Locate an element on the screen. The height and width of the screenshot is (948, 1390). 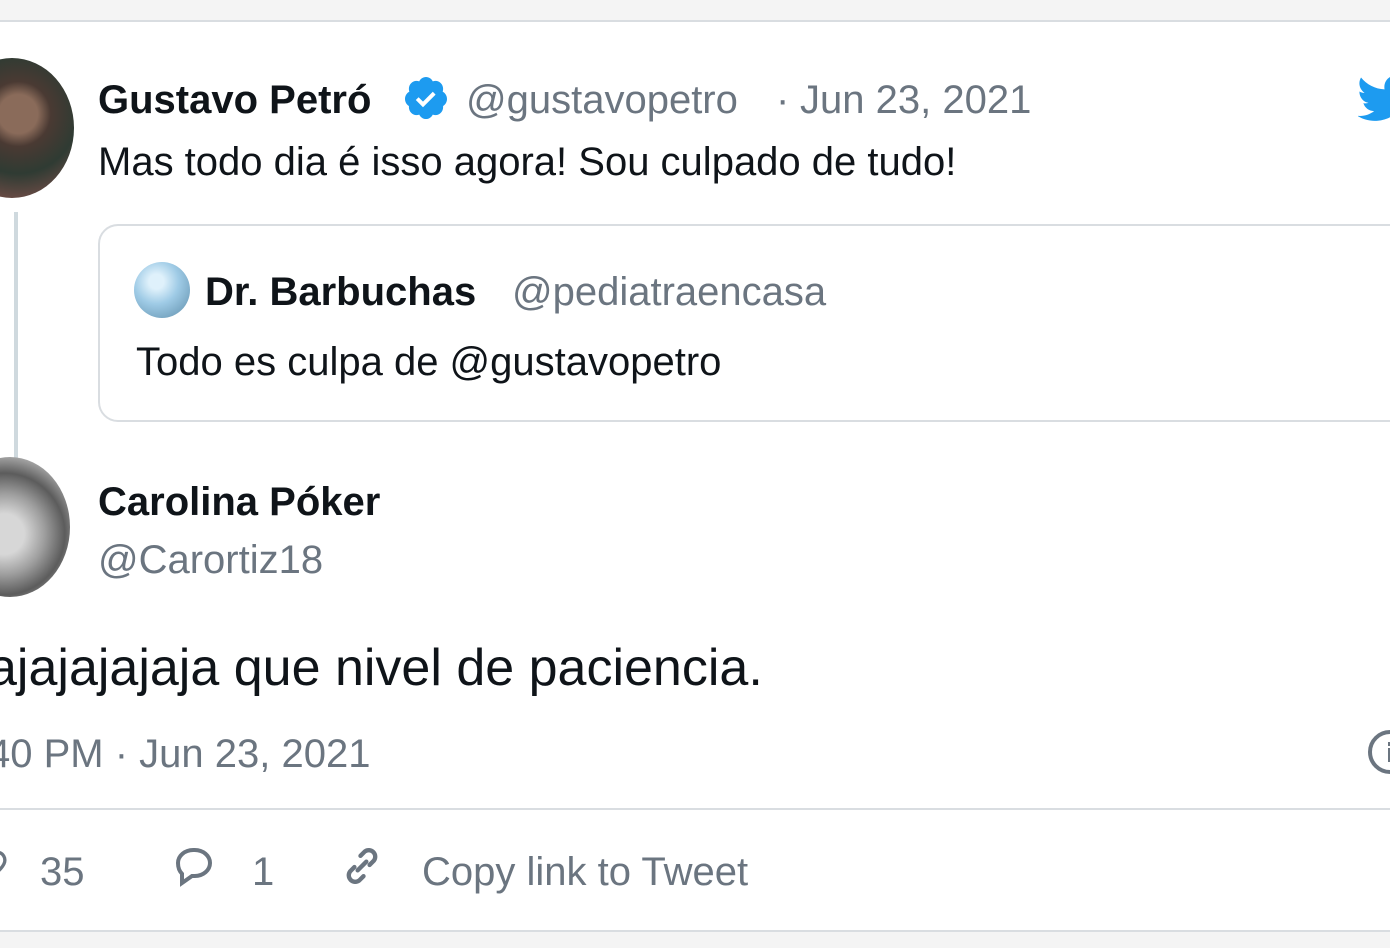
reply-timestamp: 40 PM · Jun 23, 2021 is located at coordinates (185, 754).